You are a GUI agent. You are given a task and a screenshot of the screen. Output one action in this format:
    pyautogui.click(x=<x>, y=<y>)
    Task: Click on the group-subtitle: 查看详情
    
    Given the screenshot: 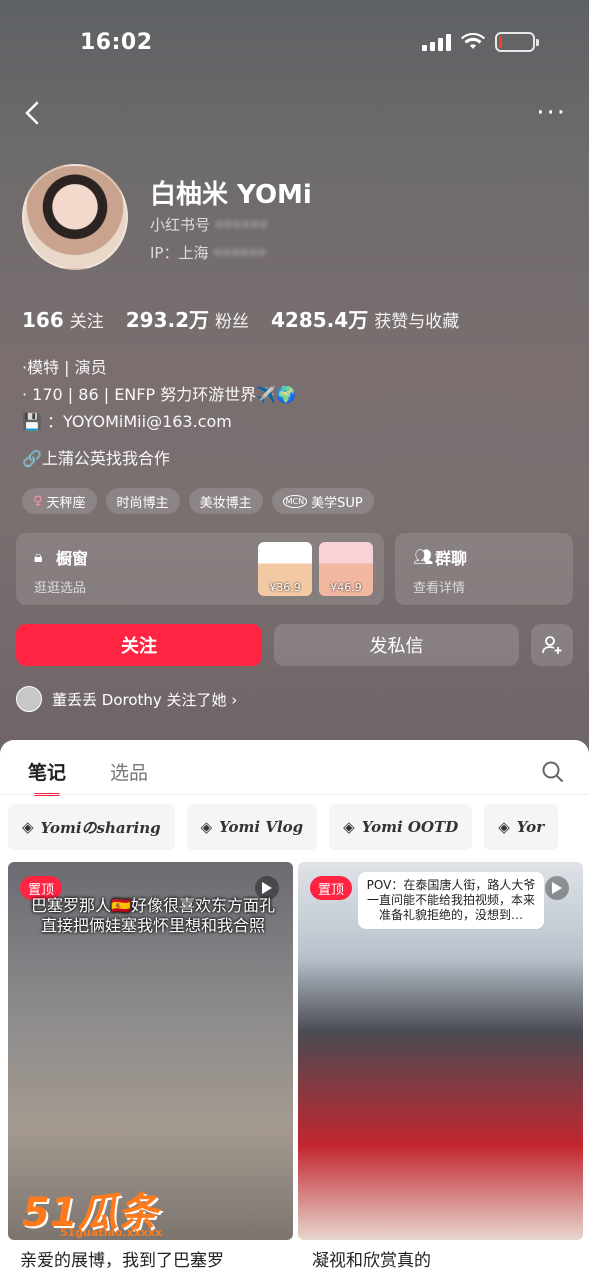 What is the action you would take?
    pyautogui.click(x=439, y=588)
    